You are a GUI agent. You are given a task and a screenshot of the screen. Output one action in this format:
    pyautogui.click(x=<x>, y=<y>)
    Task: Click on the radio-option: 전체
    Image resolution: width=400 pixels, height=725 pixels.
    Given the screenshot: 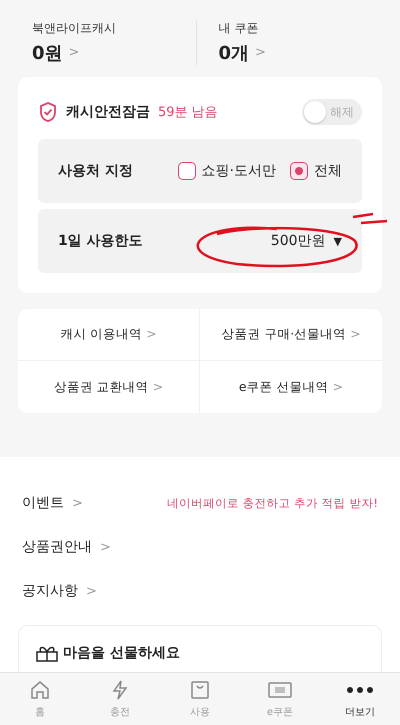 What is the action you would take?
    pyautogui.click(x=316, y=171)
    